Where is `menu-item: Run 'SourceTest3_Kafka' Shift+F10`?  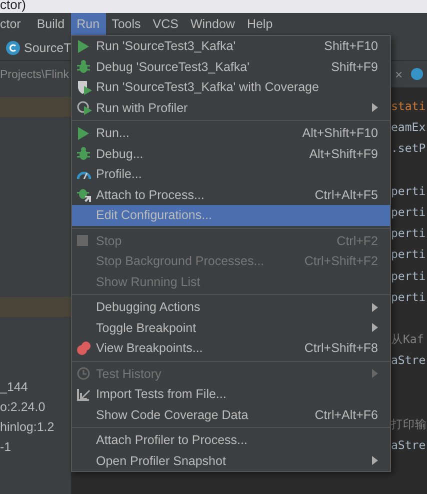 menu-item: Run 'SourceTest3_Kafka' Shift+F10 is located at coordinates (231, 46).